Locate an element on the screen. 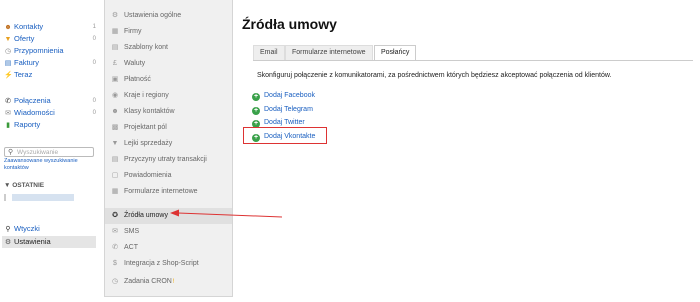  menu-item-field-designer: ▩ Projektant pól is located at coordinates (168, 128).